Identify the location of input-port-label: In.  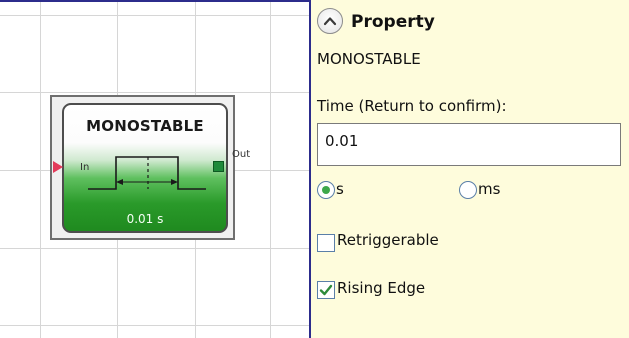
(85, 167).